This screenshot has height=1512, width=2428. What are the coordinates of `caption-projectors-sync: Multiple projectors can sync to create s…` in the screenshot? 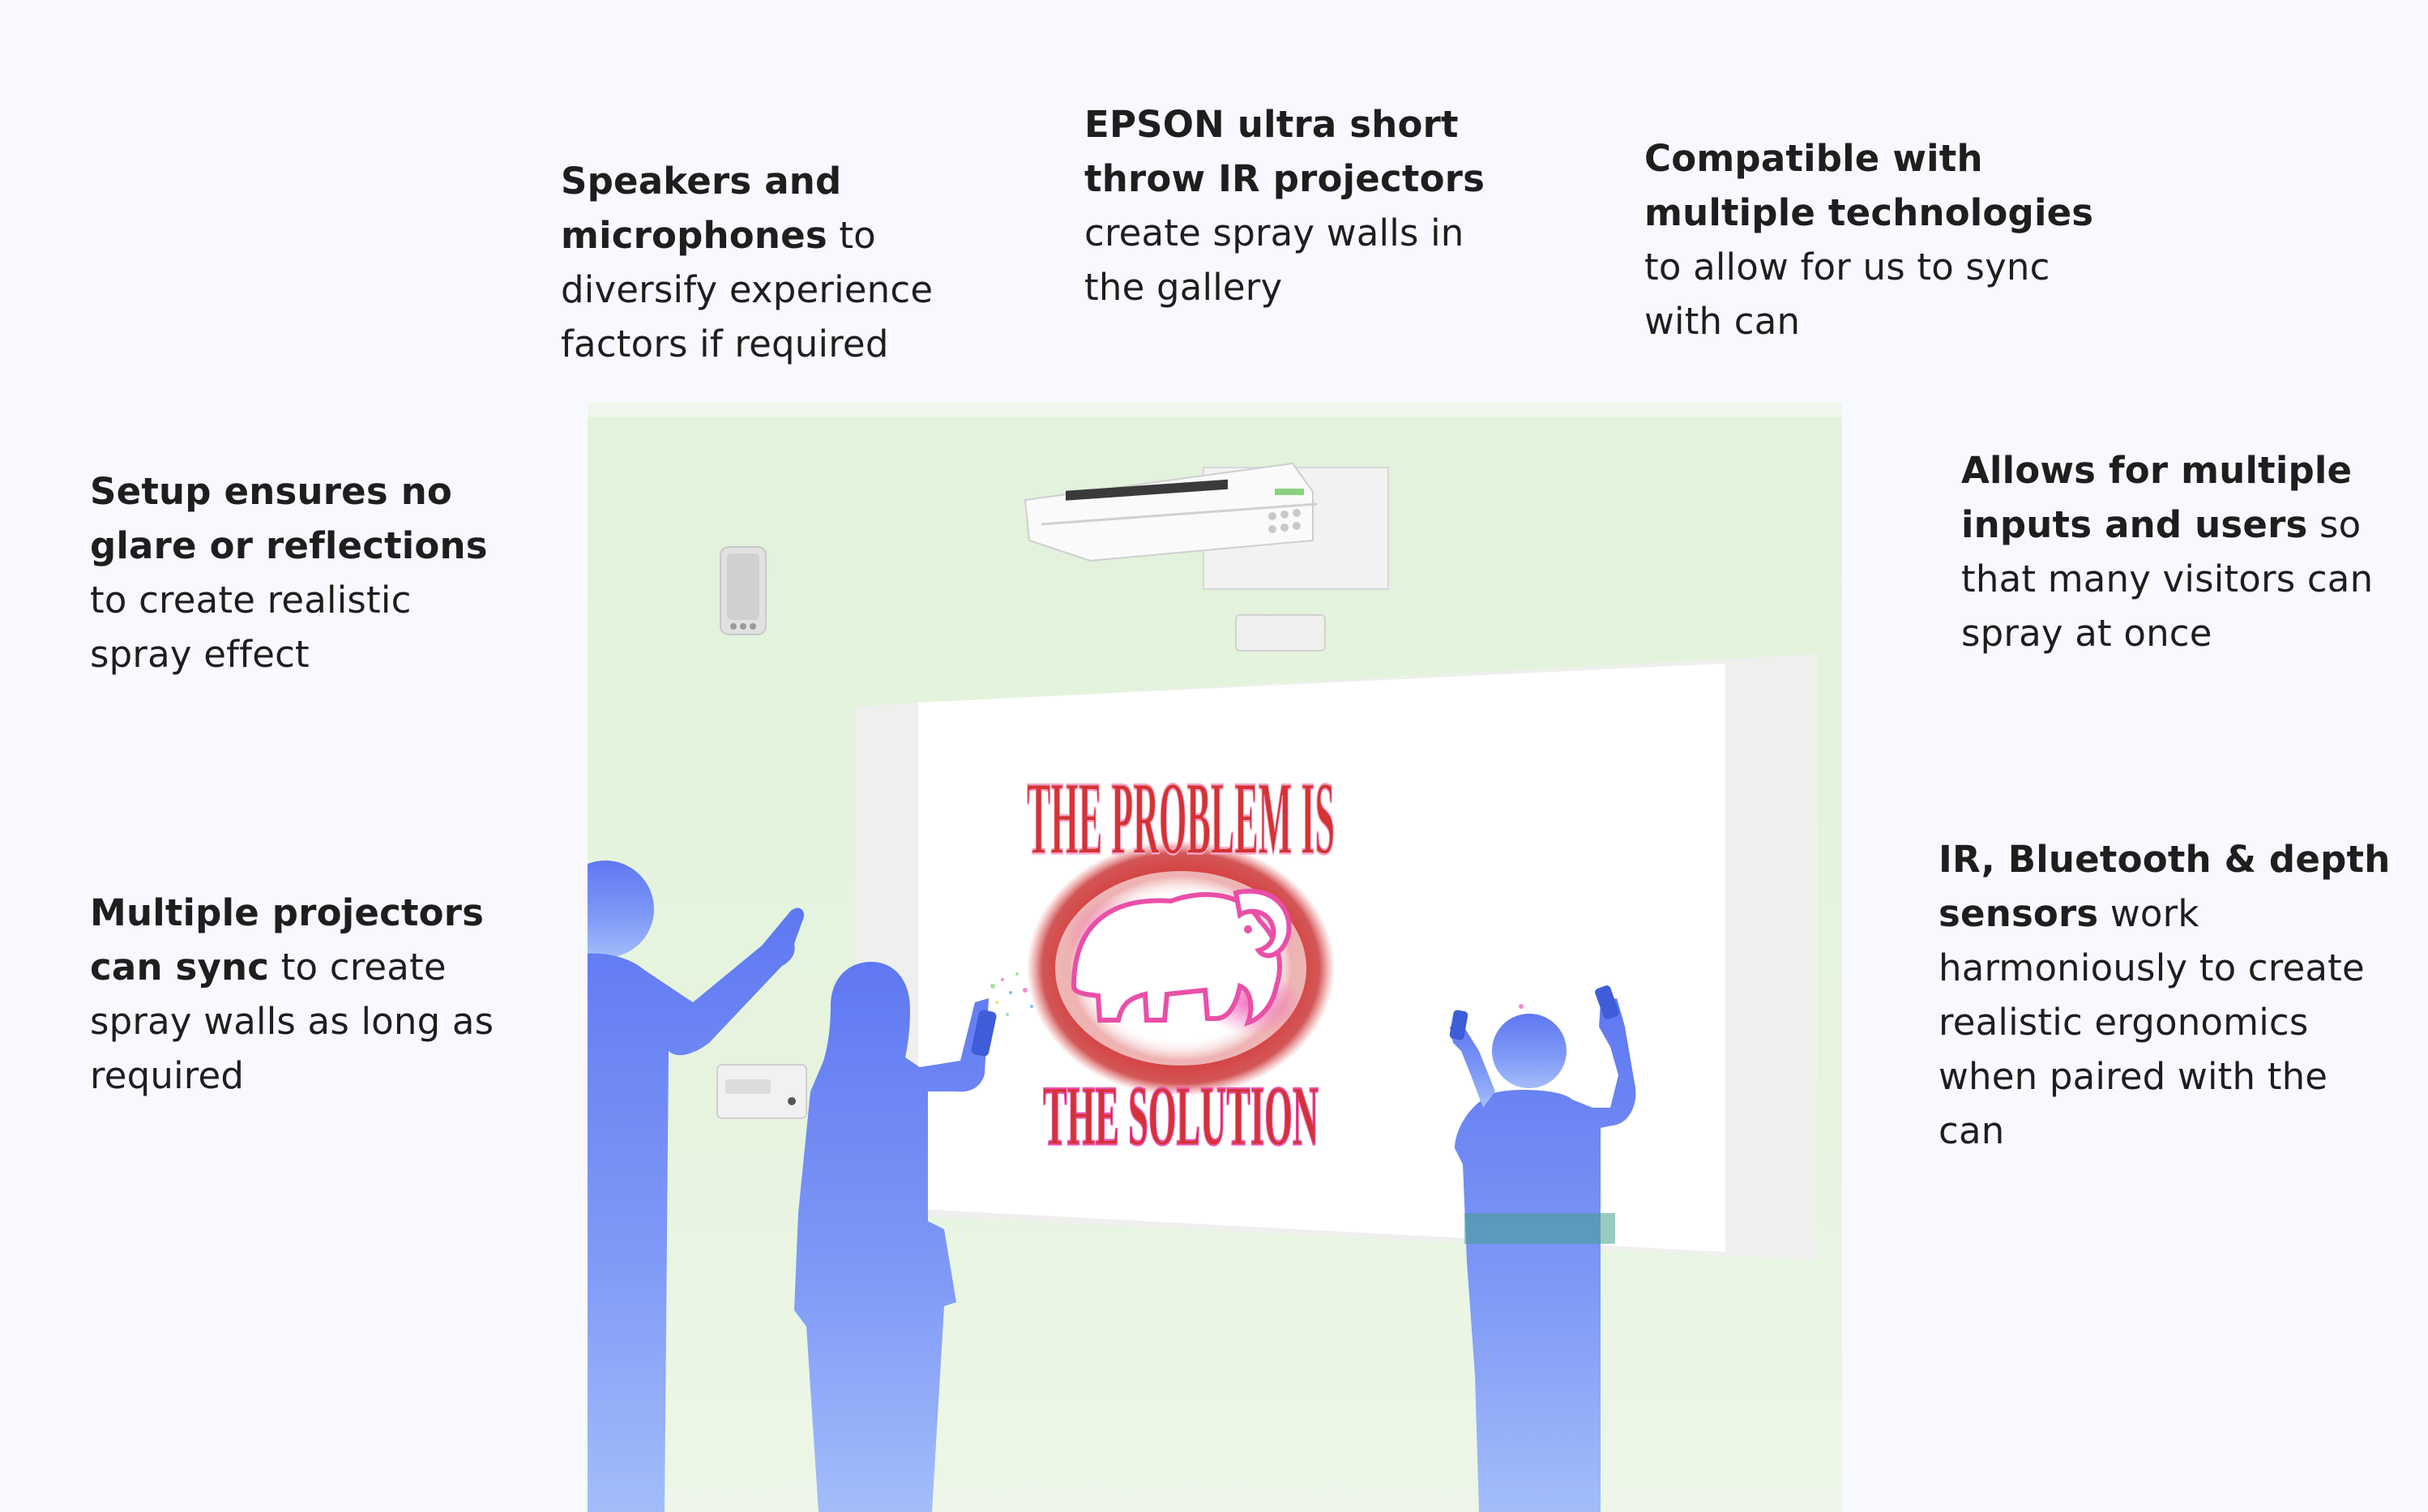 It's located at (300, 995).